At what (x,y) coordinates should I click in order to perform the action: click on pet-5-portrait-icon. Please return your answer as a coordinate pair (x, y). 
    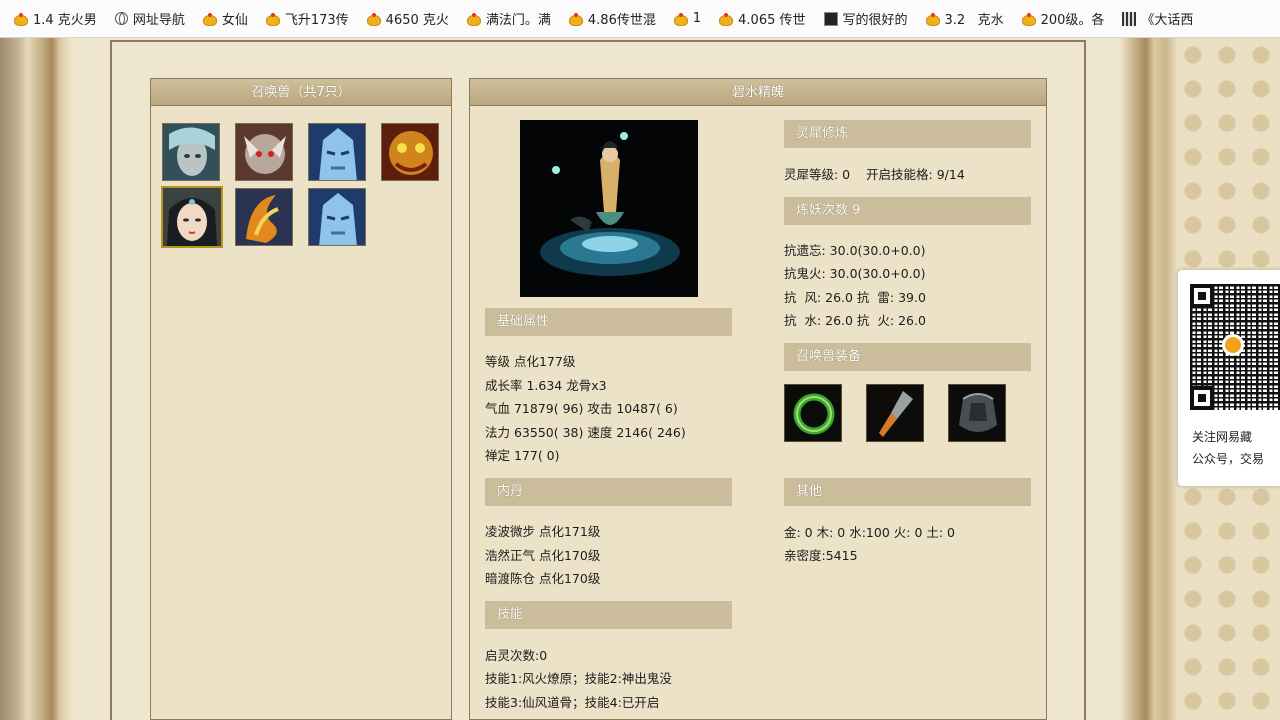
    Looking at the image, I should click on (192, 217).